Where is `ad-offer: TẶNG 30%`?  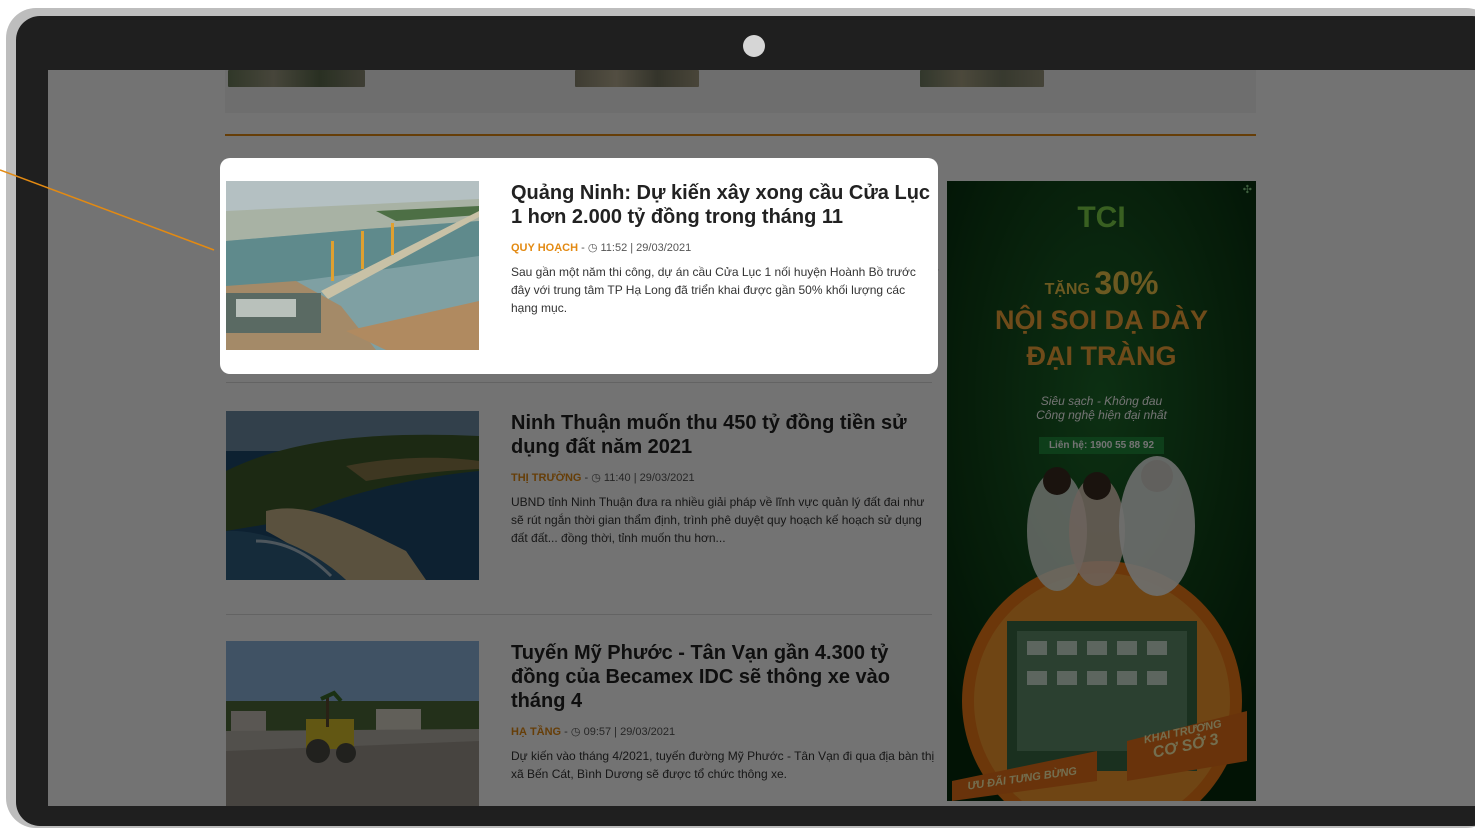
ad-offer: TẶNG 30% is located at coordinates (1101, 283).